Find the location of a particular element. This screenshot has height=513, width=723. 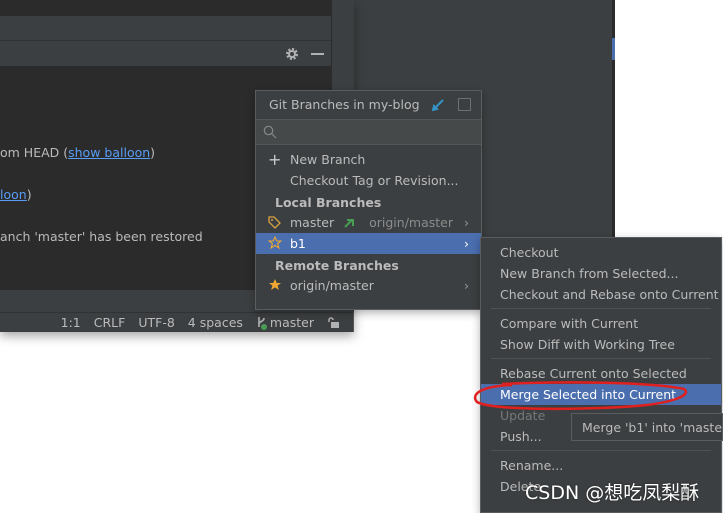

branch-search-input is located at coordinates (368, 132).